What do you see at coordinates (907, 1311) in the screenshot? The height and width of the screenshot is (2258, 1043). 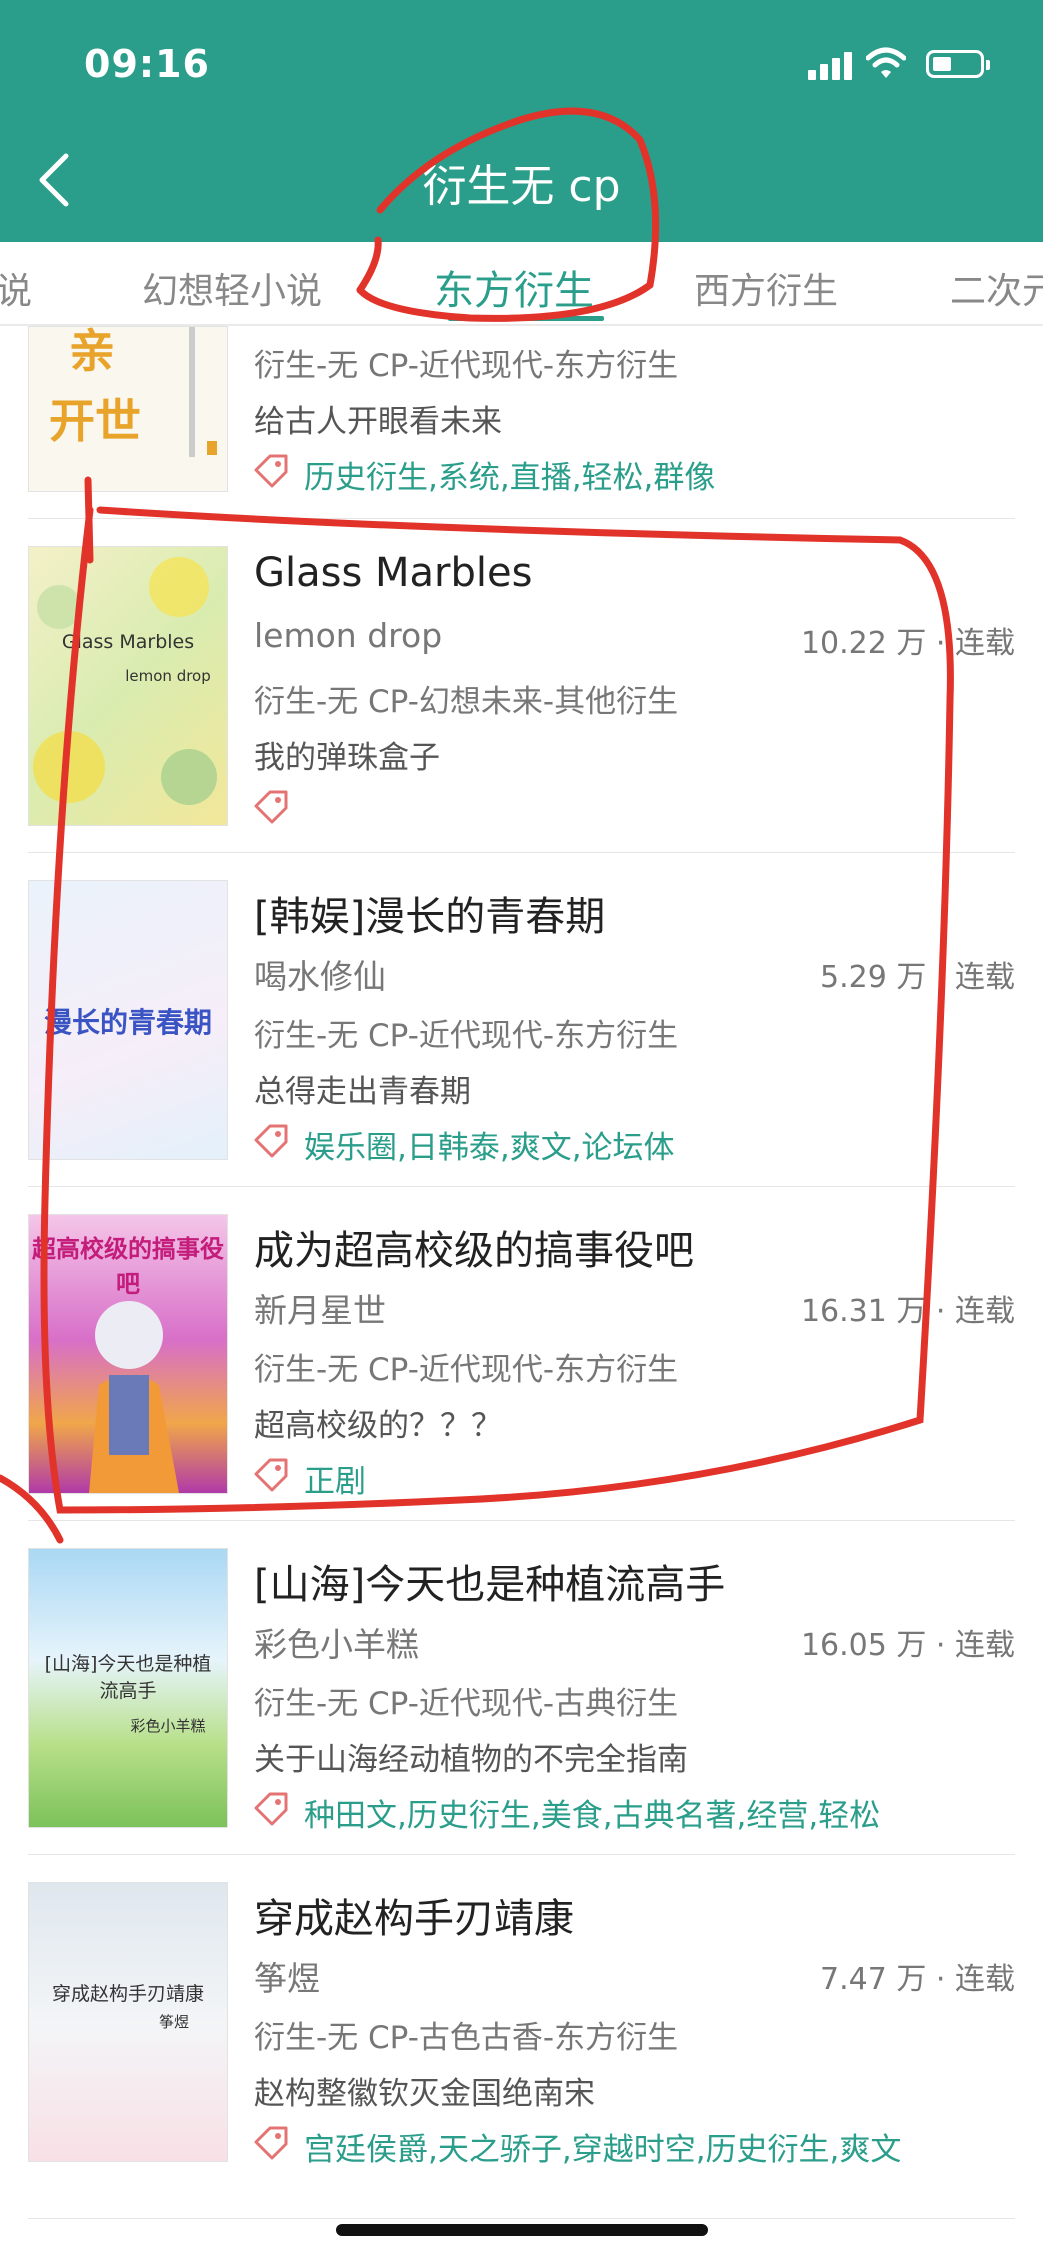 I see `book-wordcount-status: 16.31 万 · 连载` at bounding box center [907, 1311].